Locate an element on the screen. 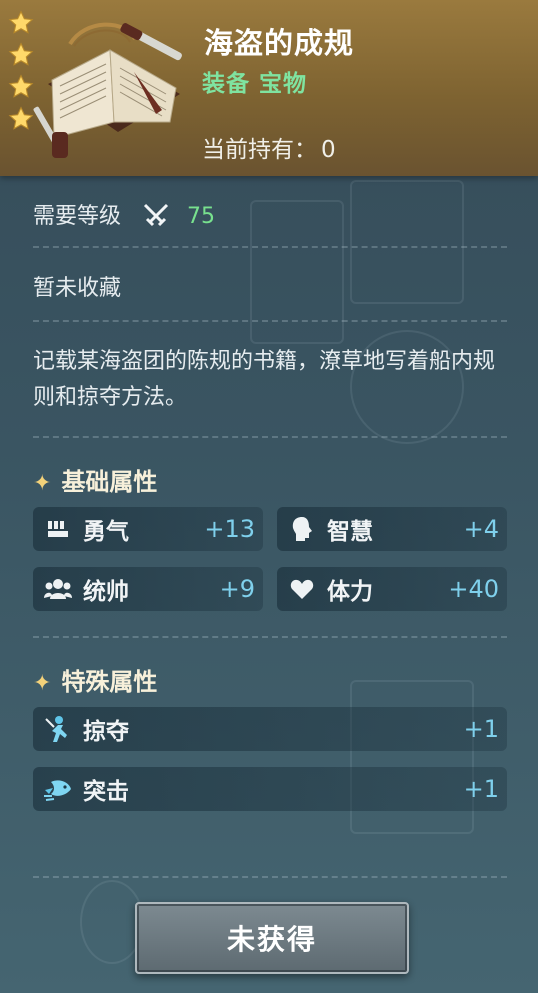 This screenshot has height=993, width=538. stat-value: +4 is located at coordinates (481, 529).